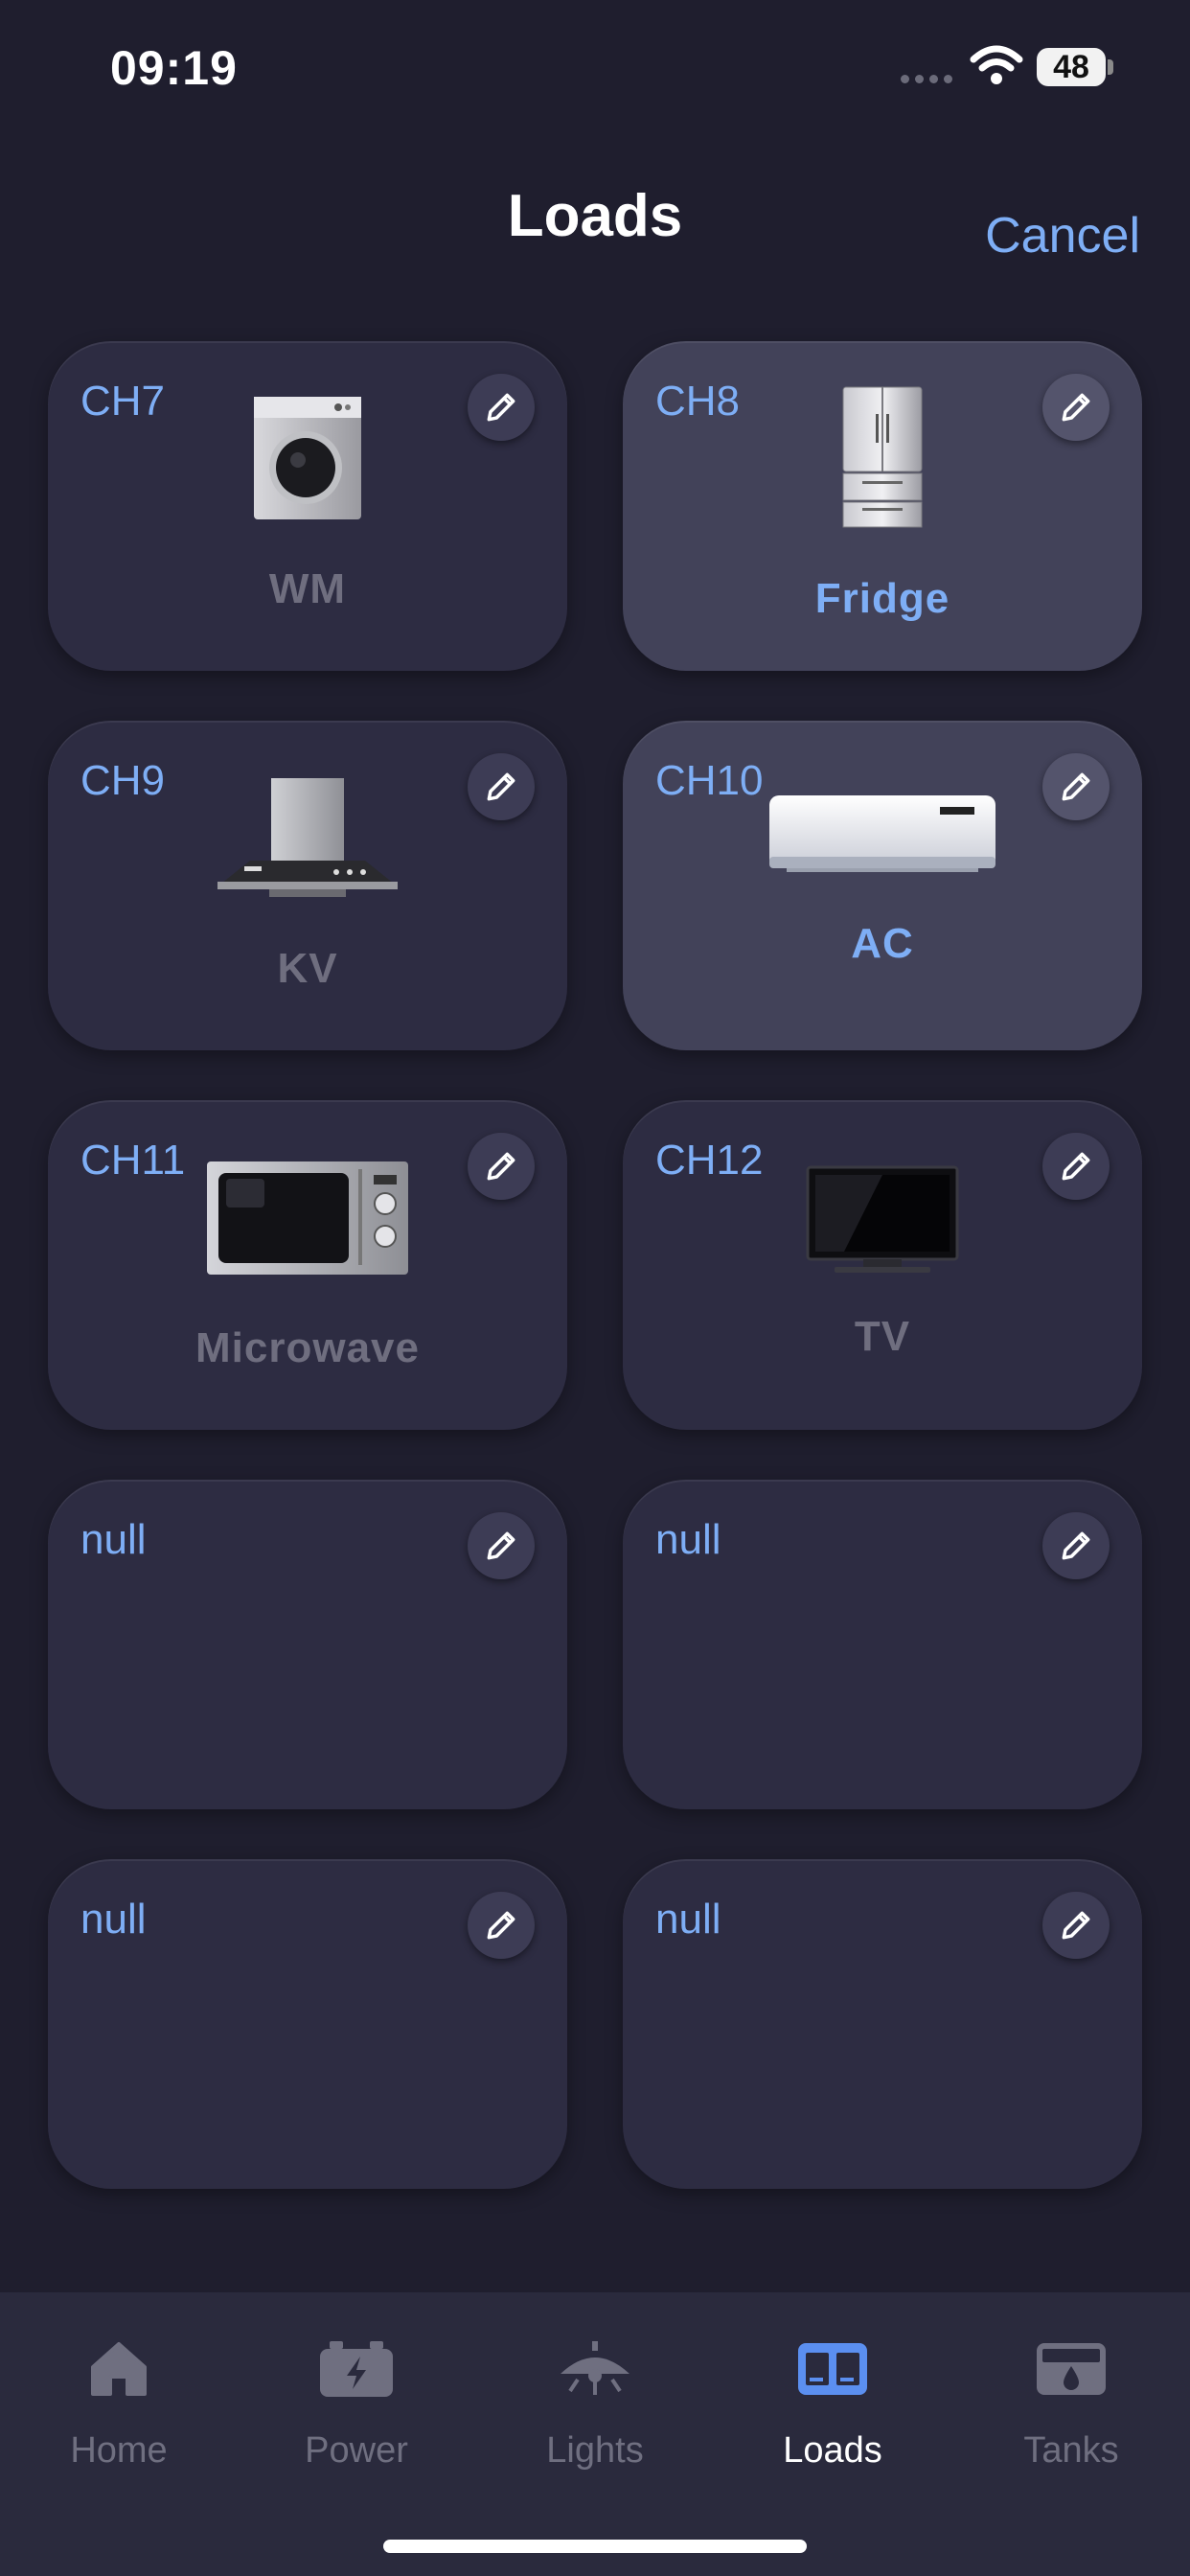 The height and width of the screenshot is (2576, 1190). I want to click on load-card-ch8: CH8 Fridge, so click(883, 506).